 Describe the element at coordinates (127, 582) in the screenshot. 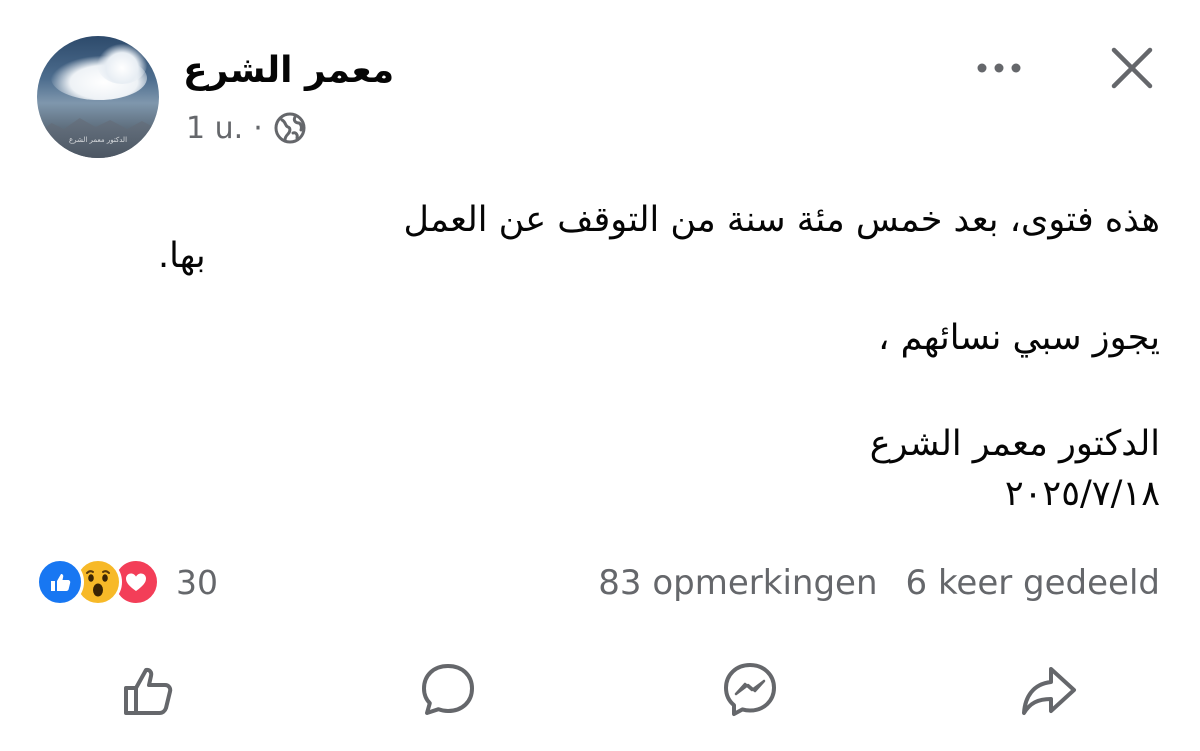

I see `reaction-summary: 30` at that location.